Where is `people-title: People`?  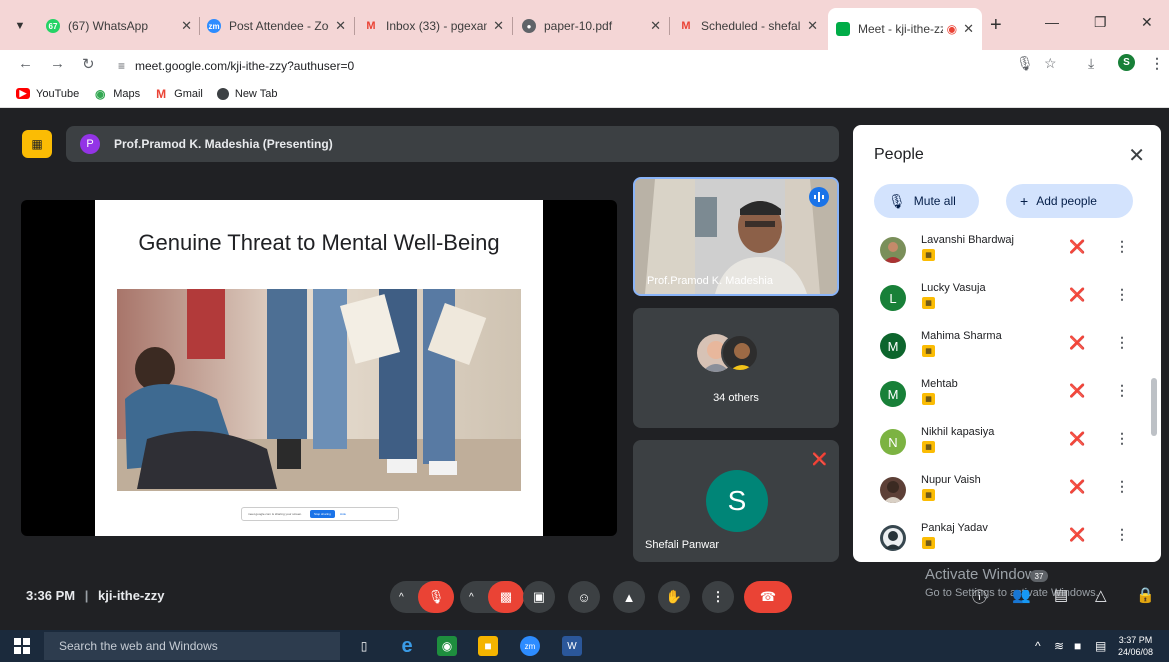 people-title: People is located at coordinates (899, 154).